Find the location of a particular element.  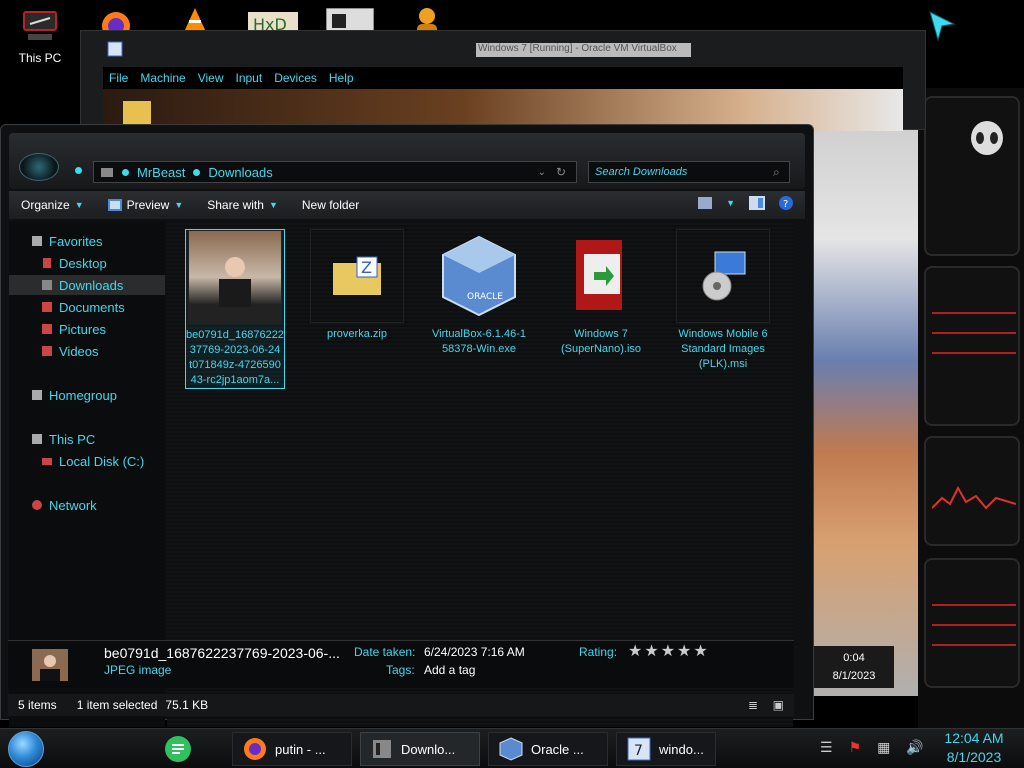

pictures-icon is located at coordinates (47, 329).